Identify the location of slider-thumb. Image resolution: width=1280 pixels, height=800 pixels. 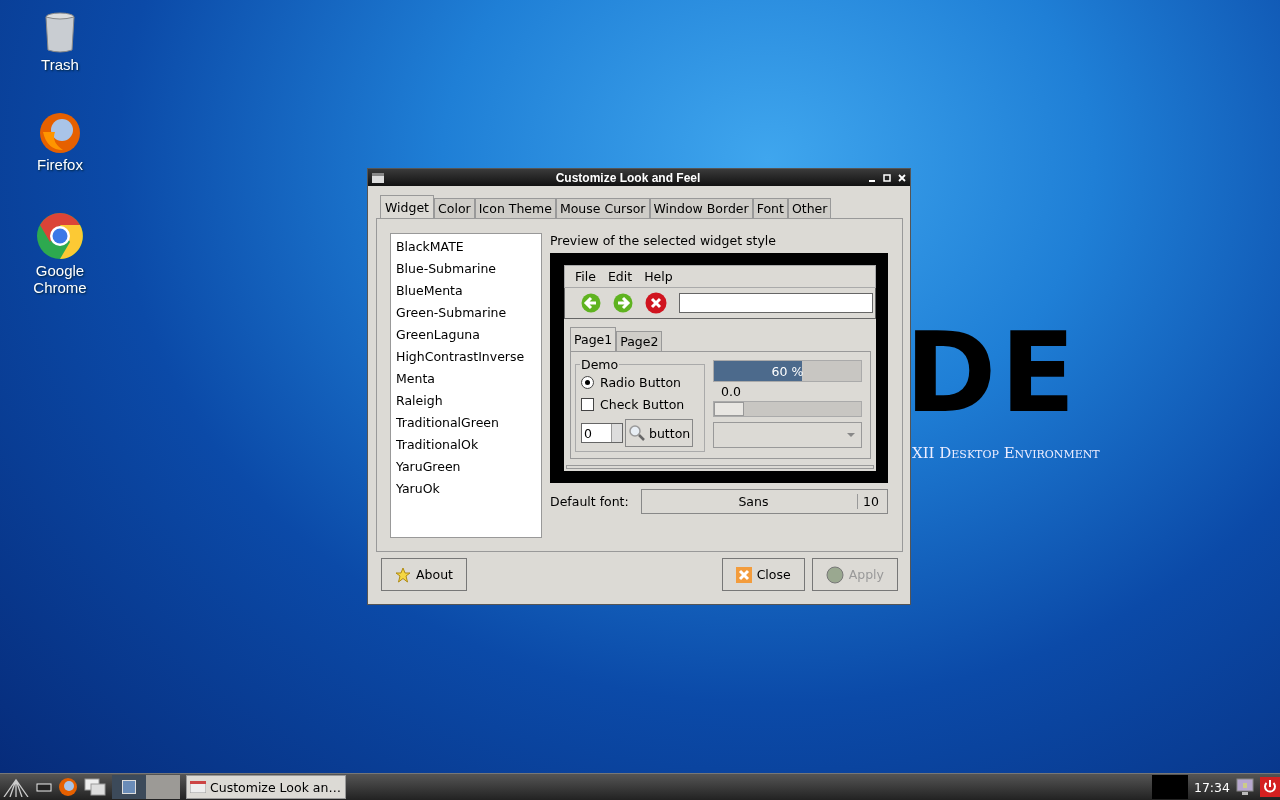
(729, 409).